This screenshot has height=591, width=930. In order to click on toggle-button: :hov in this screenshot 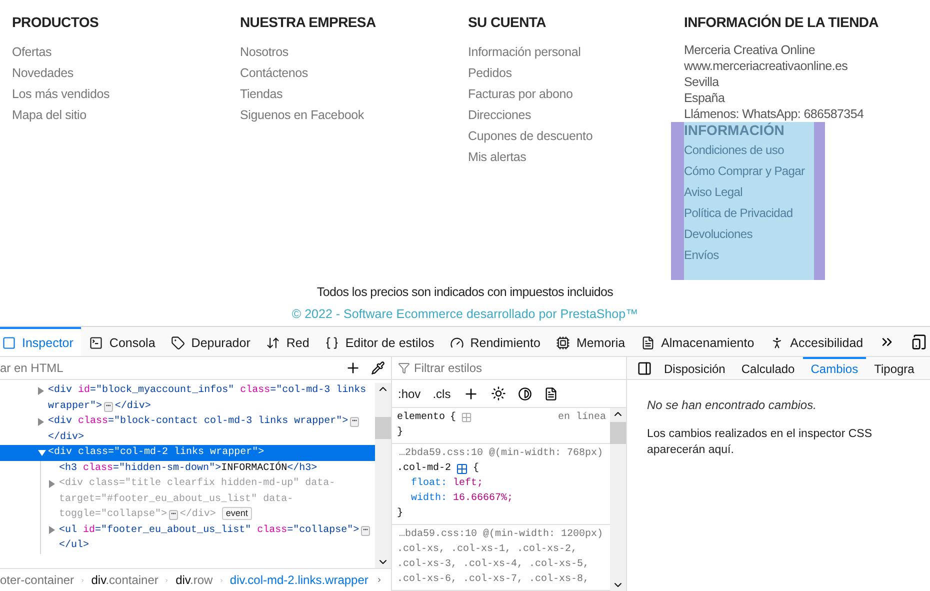, I will do `click(409, 393)`.